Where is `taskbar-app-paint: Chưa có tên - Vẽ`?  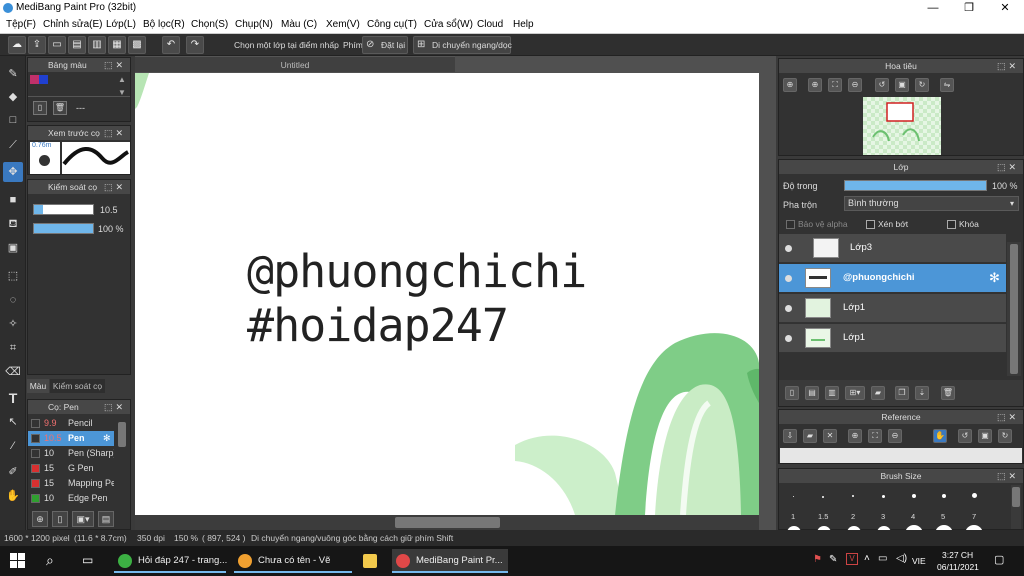 taskbar-app-paint: Chưa có tên - Vẽ is located at coordinates (293, 561).